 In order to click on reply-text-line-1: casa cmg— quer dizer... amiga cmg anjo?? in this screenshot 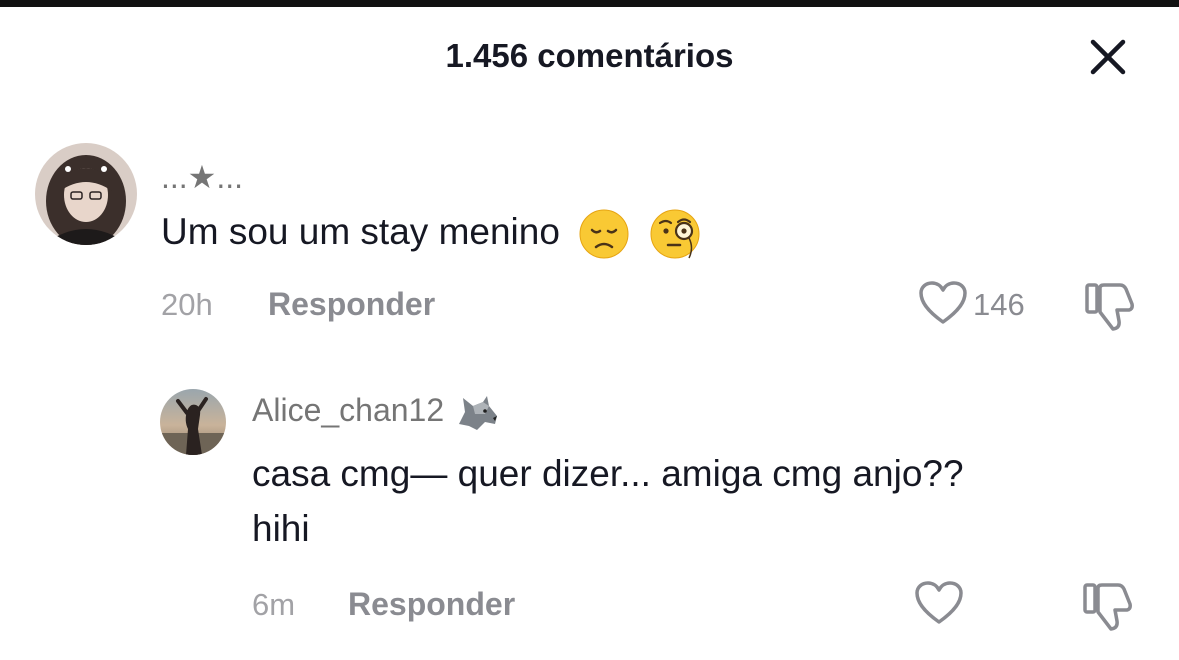, I will do `click(608, 473)`.